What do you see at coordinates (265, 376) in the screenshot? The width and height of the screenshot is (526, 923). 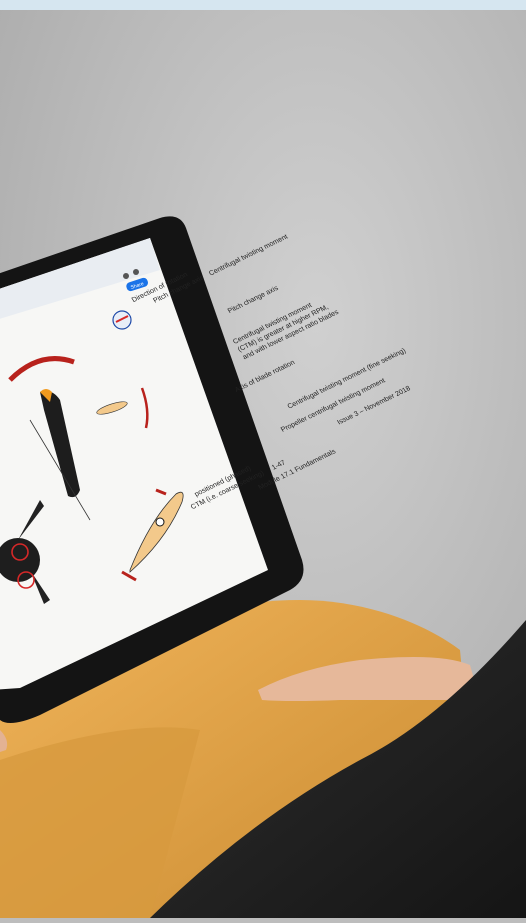 I see `label-axis-of-blade-rotation: Axis of blade rotation` at bounding box center [265, 376].